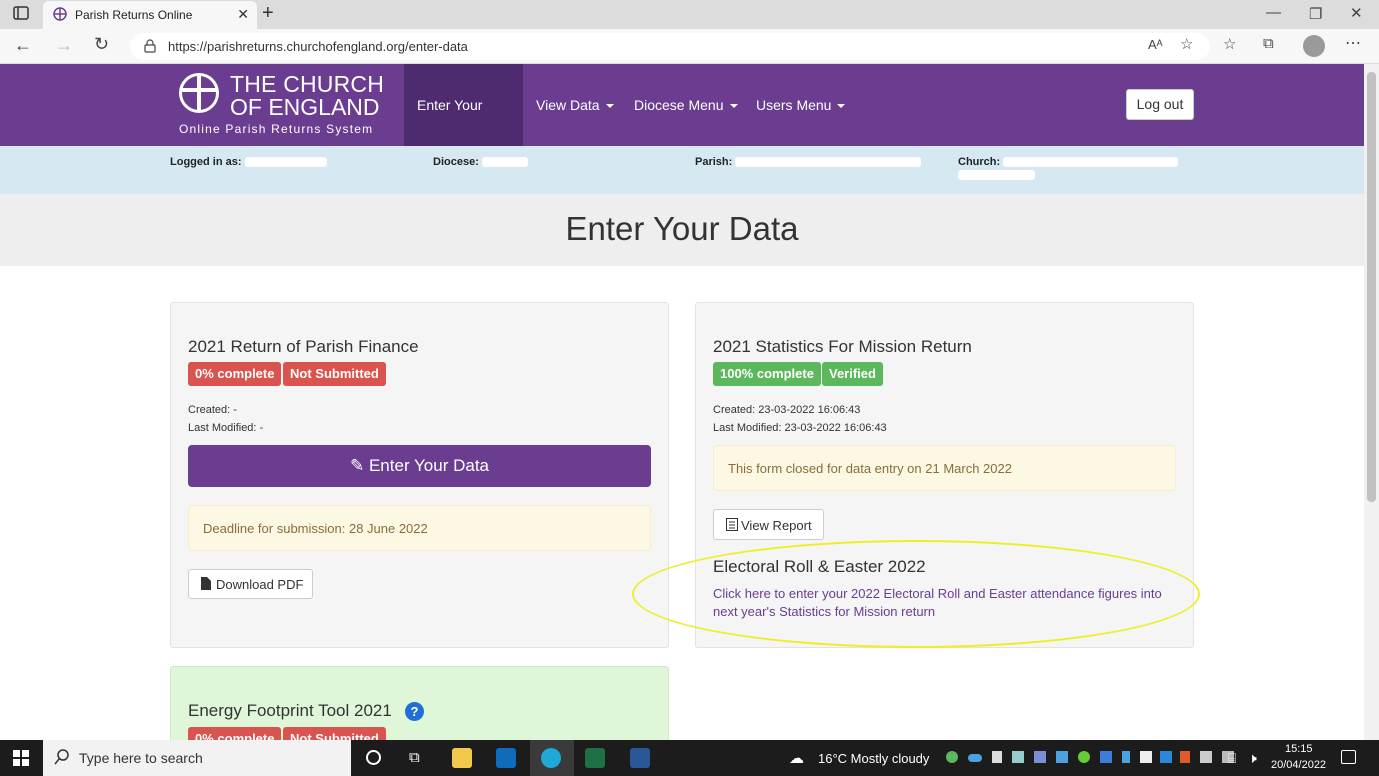 The width and height of the screenshot is (1379, 776). Describe the element at coordinates (975, 758) in the screenshot. I see `onedrive-icon` at that location.